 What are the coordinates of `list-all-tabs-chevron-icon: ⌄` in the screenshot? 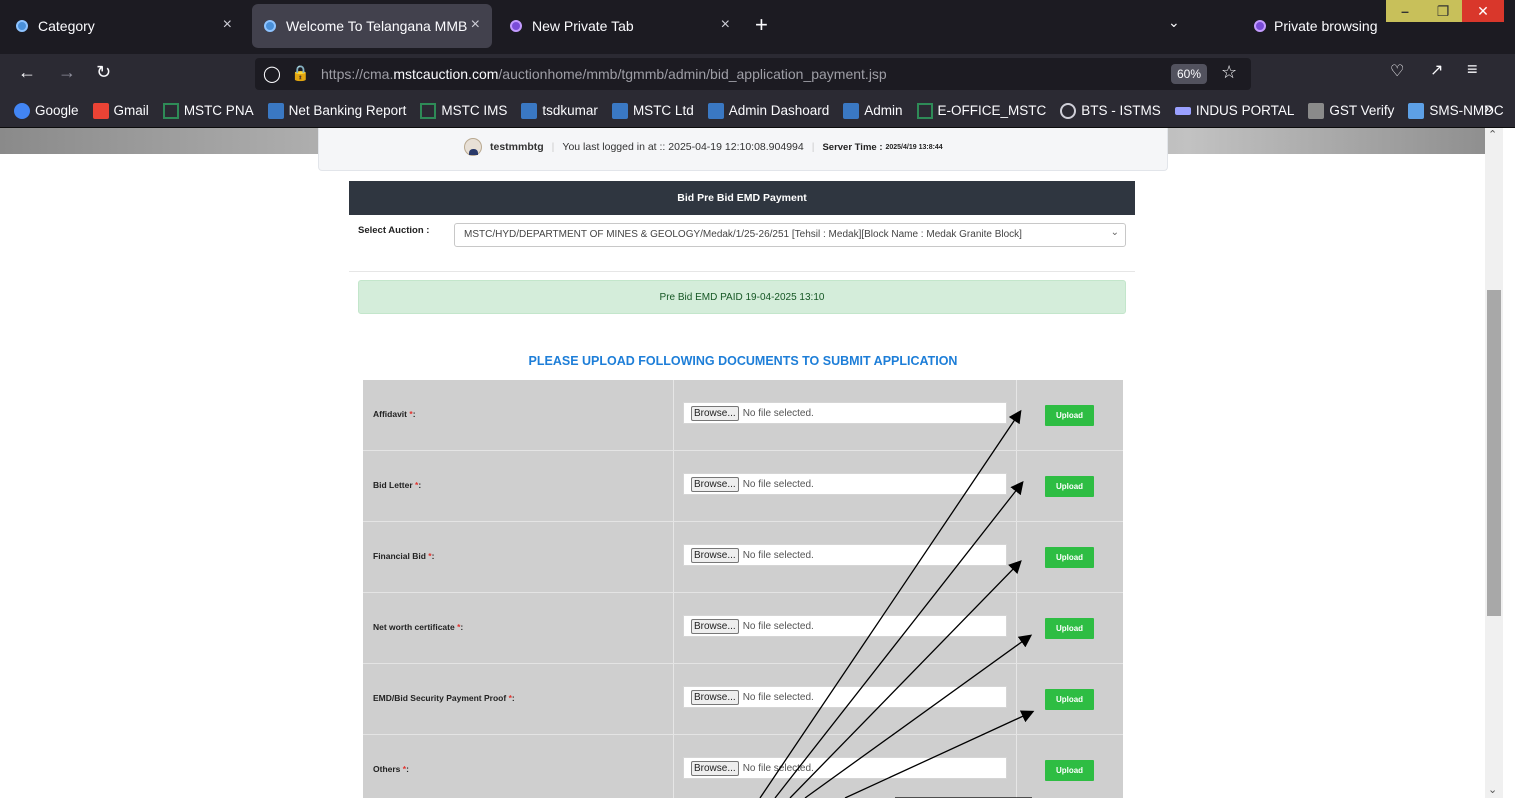 It's located at (1174, 22).